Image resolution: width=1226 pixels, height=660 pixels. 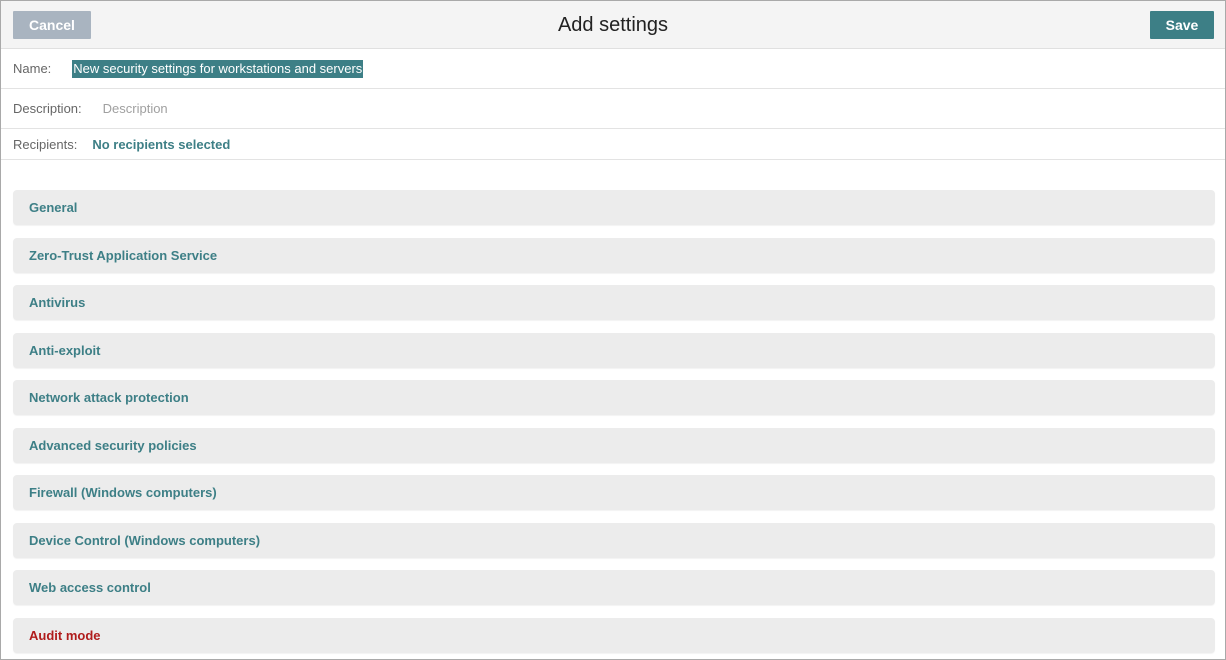 I want to click on header-bar: Cancel Add settings Save, so click(x=613, y=25).